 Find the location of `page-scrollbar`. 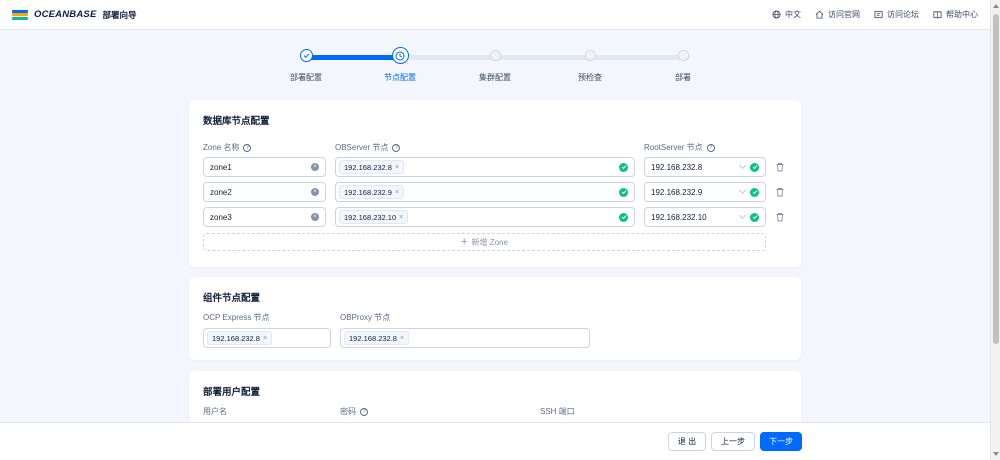

page-scrollbar is located at coordinates (995, 230).